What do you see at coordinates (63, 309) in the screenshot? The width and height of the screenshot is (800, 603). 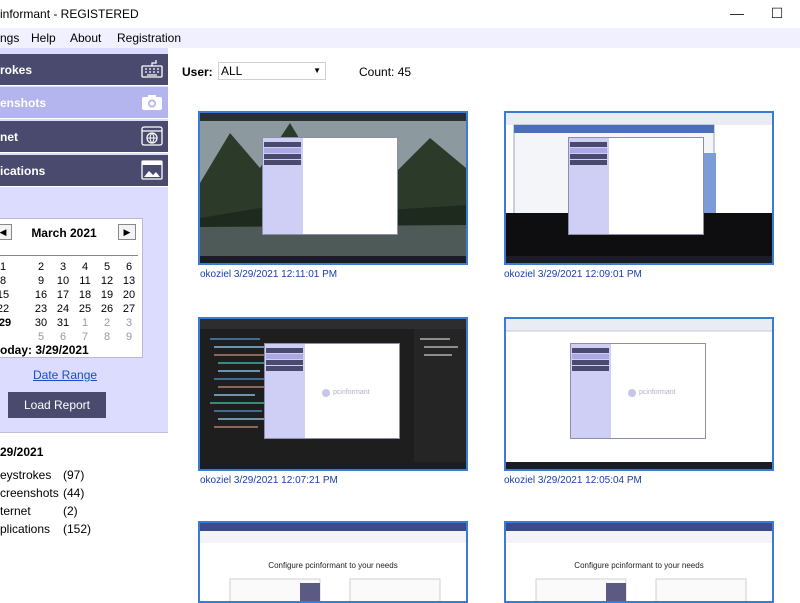 I see `calendar-day: 24` at bounding box center [63, 309].